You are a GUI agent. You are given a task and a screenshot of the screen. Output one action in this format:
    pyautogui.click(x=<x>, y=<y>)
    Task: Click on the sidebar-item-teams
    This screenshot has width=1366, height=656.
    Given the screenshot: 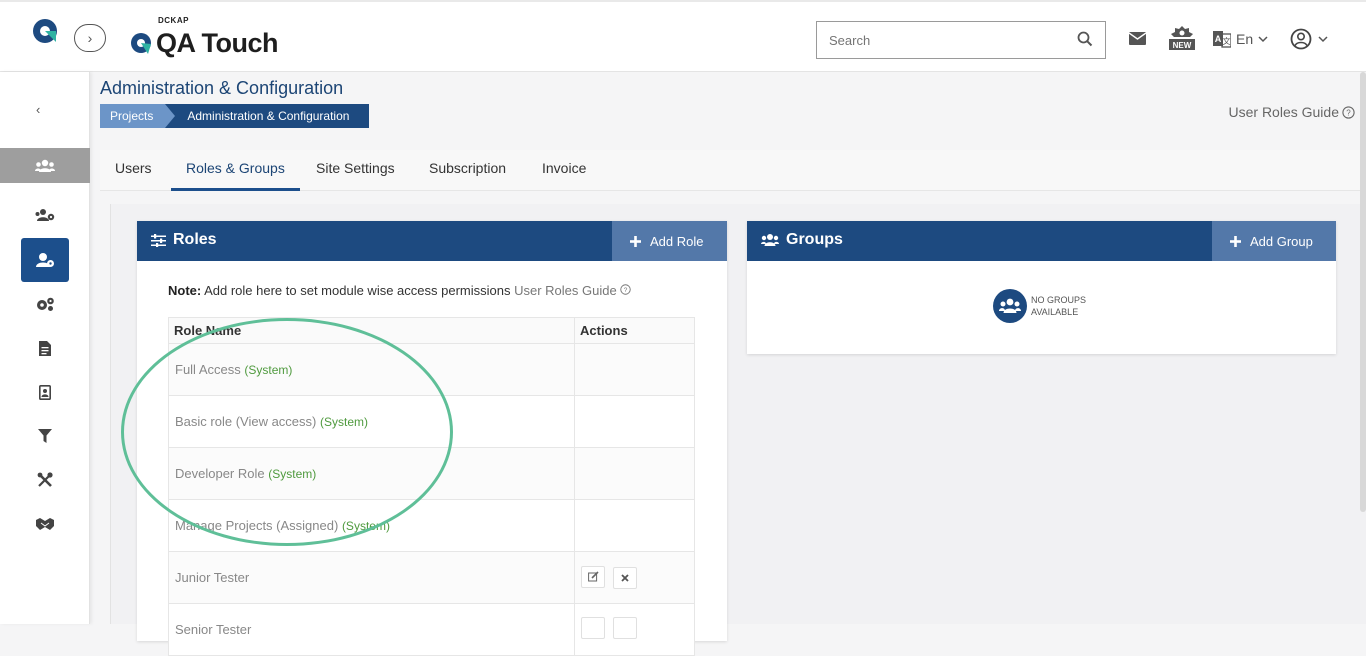 What is the action you would take?
    pyautogui.click(x=45, y=165)
    